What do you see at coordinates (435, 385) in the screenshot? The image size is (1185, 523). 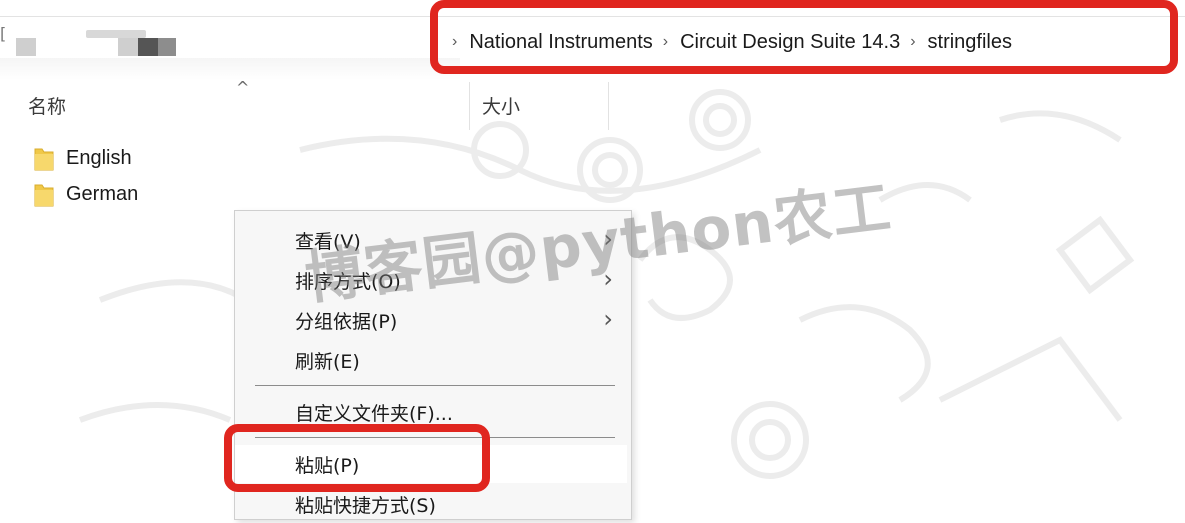 I see `menu-separator` at bounding box center [435, 385].